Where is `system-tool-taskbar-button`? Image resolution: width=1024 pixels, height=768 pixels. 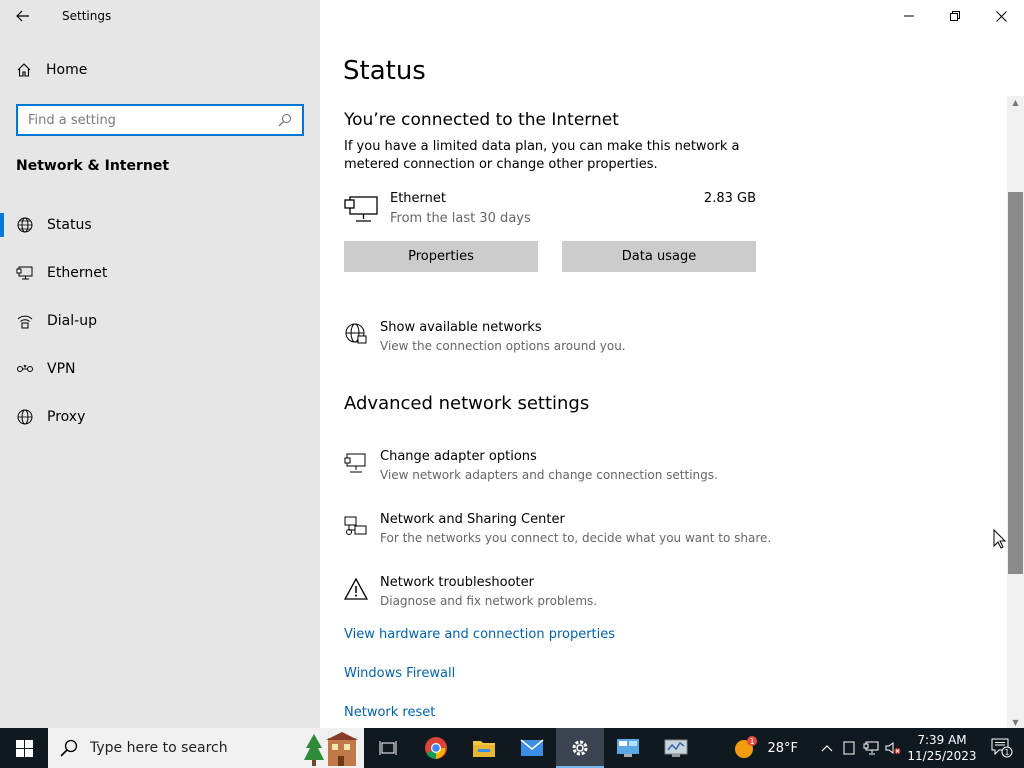
system-tool-taskbar-button is located at coordinates (676, 748).